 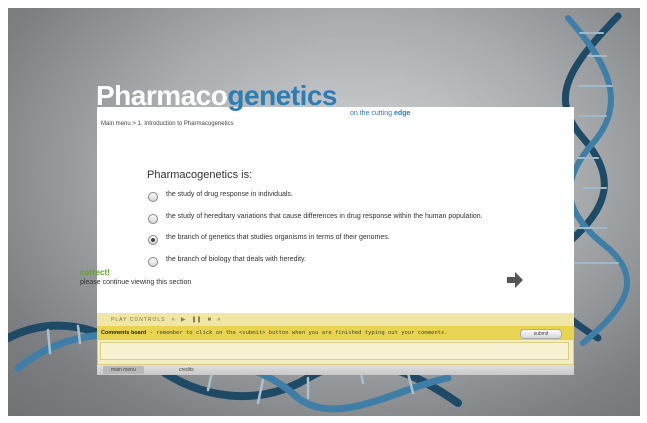 I want to click on comment-box, so click(x=335, y=352).